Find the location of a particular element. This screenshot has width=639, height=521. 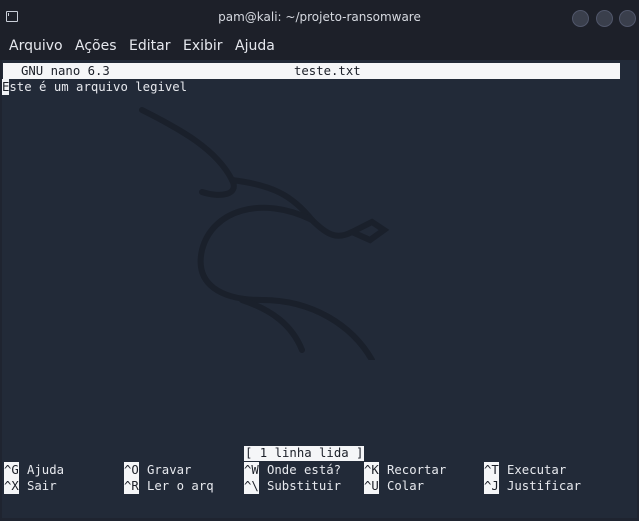

shortcut-justify: ^J Justificar is located at coordinates (532, 486).